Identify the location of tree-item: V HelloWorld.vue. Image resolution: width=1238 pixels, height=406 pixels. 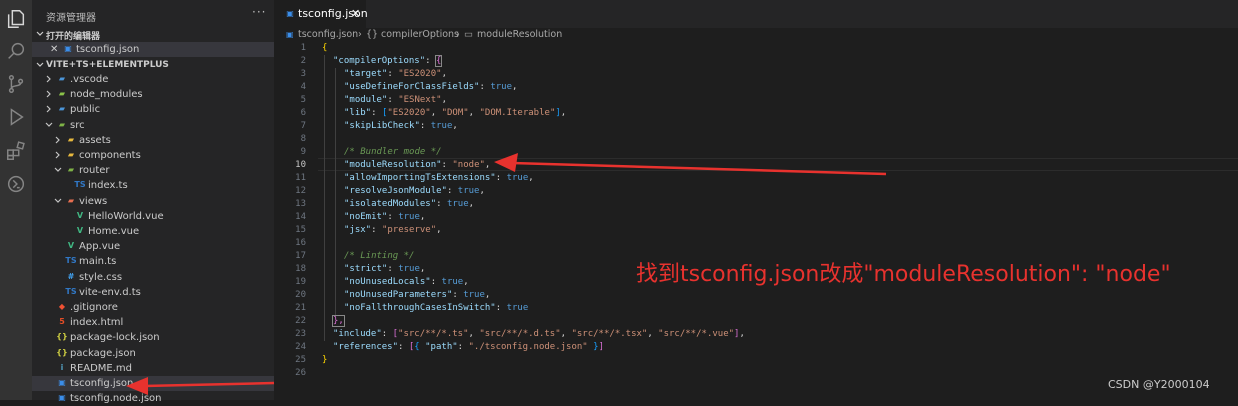
(153, 216).